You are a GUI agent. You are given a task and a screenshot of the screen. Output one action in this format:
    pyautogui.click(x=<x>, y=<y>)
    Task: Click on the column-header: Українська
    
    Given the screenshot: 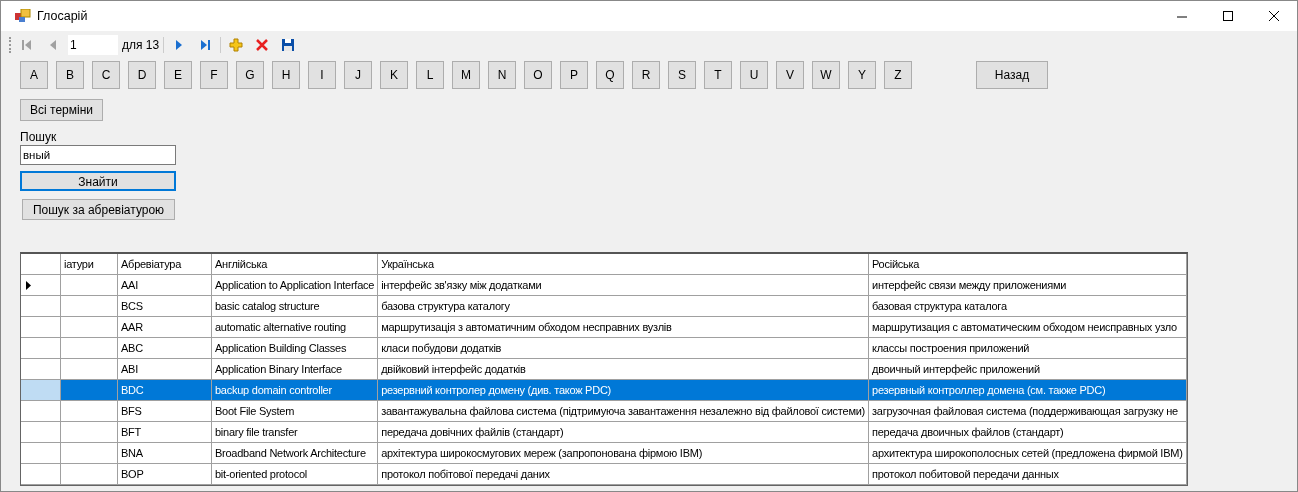 What is the action you would take?
    pyautogui.click(x=623, y=264)
    